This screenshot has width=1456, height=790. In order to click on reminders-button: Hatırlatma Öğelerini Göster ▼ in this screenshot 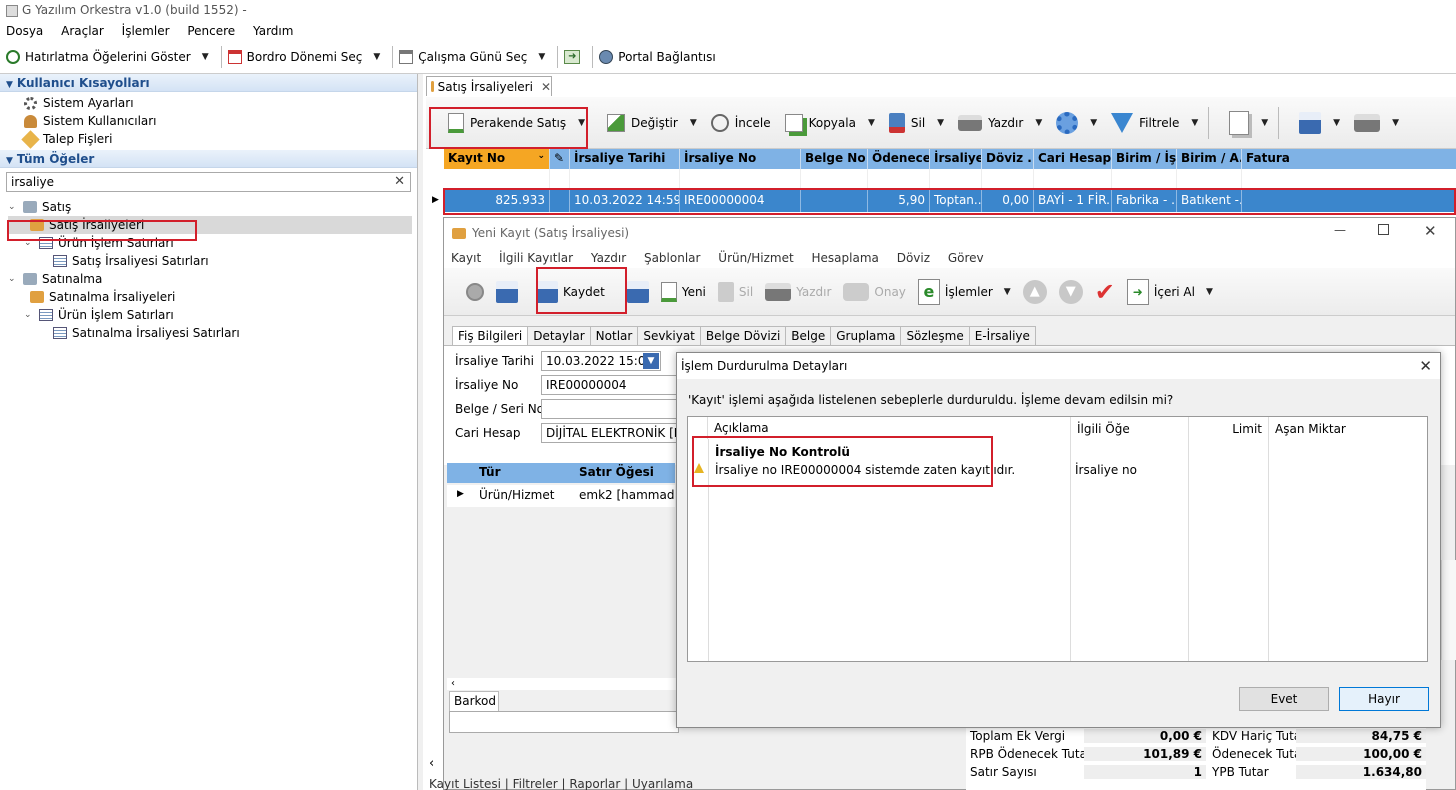, I will do `click(107, 57)`.